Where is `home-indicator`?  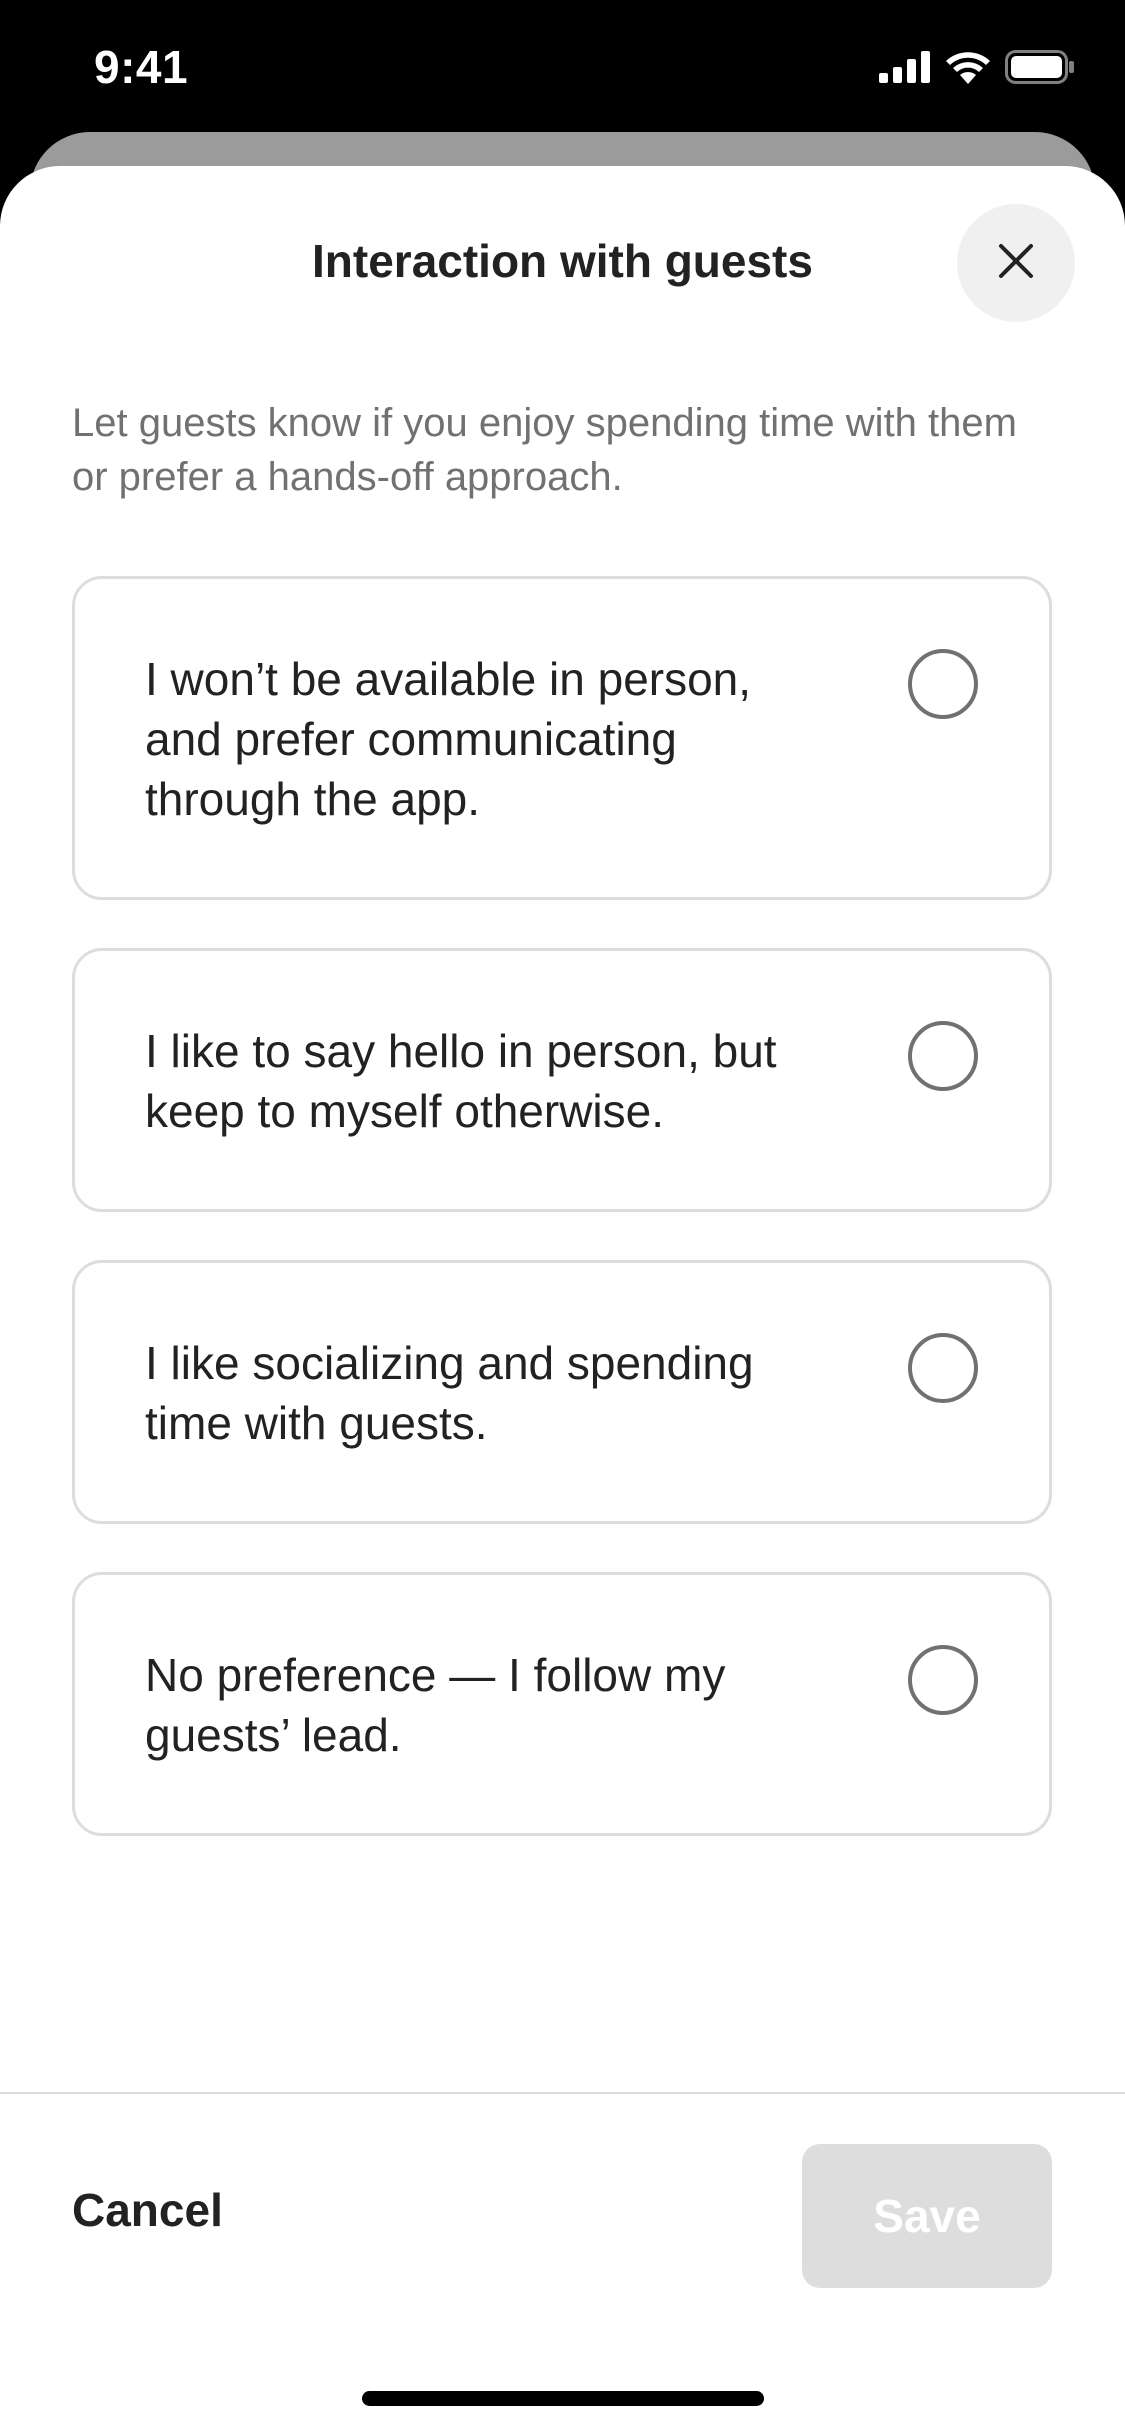 home-indicator is located at coordinates (563, 2398).